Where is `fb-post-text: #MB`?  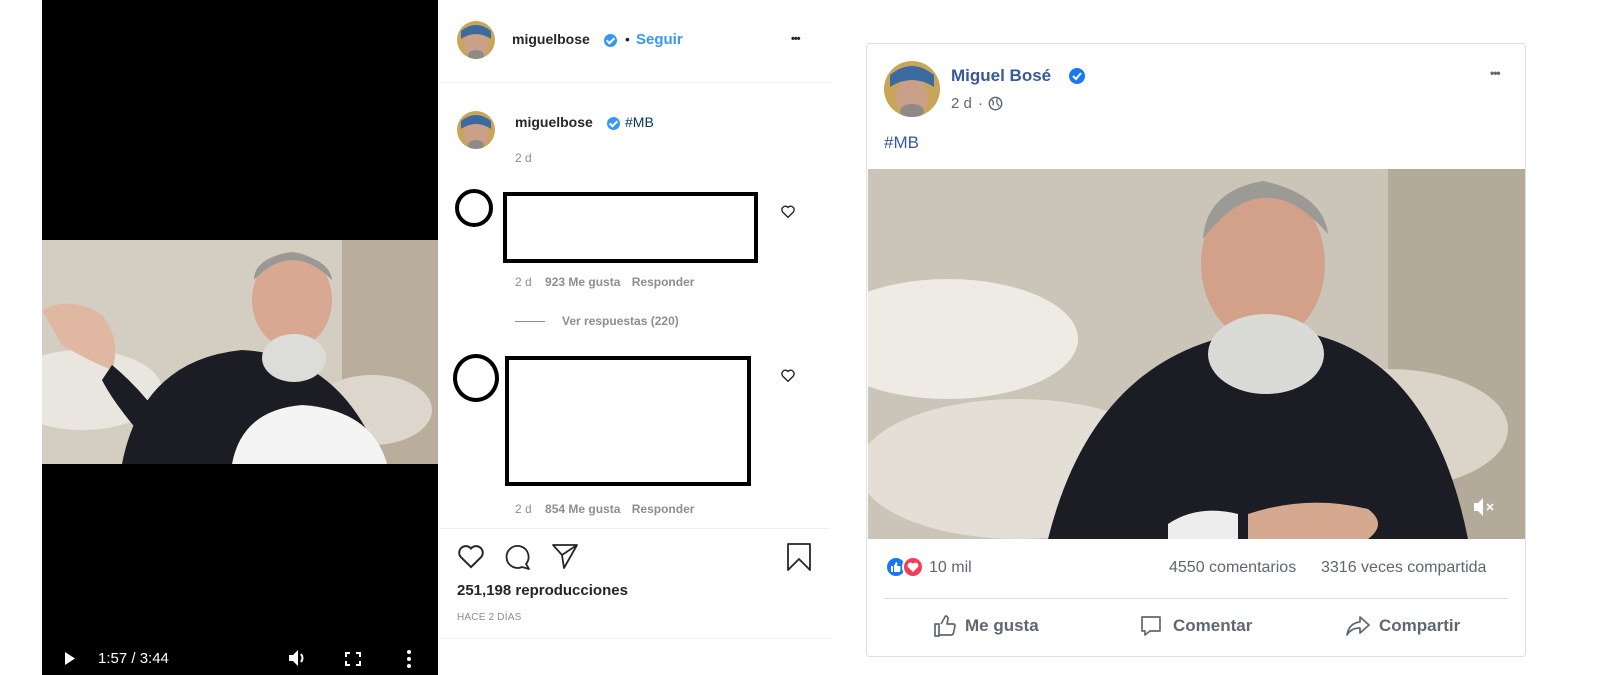
fb-post-text: #MB is located at coordinates (901, 143).